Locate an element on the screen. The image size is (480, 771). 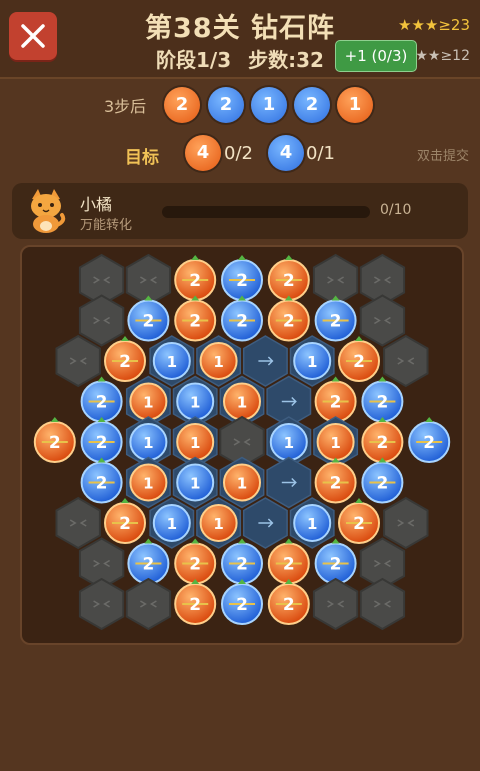
helper-card: 小橘 万能转化 0/10 is located at coordinates (240, 211).